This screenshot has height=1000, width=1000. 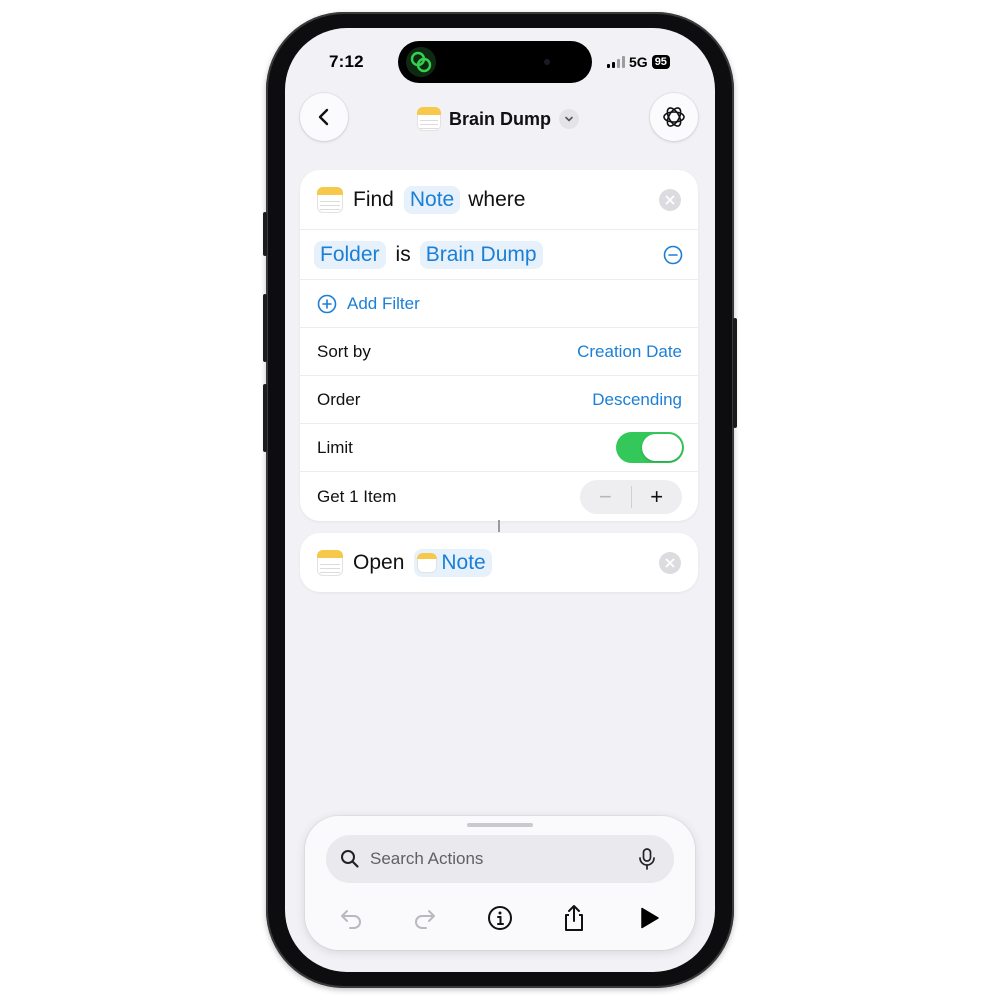 I want to click on item-count-stepper: − +, so click(x=631, y=496).